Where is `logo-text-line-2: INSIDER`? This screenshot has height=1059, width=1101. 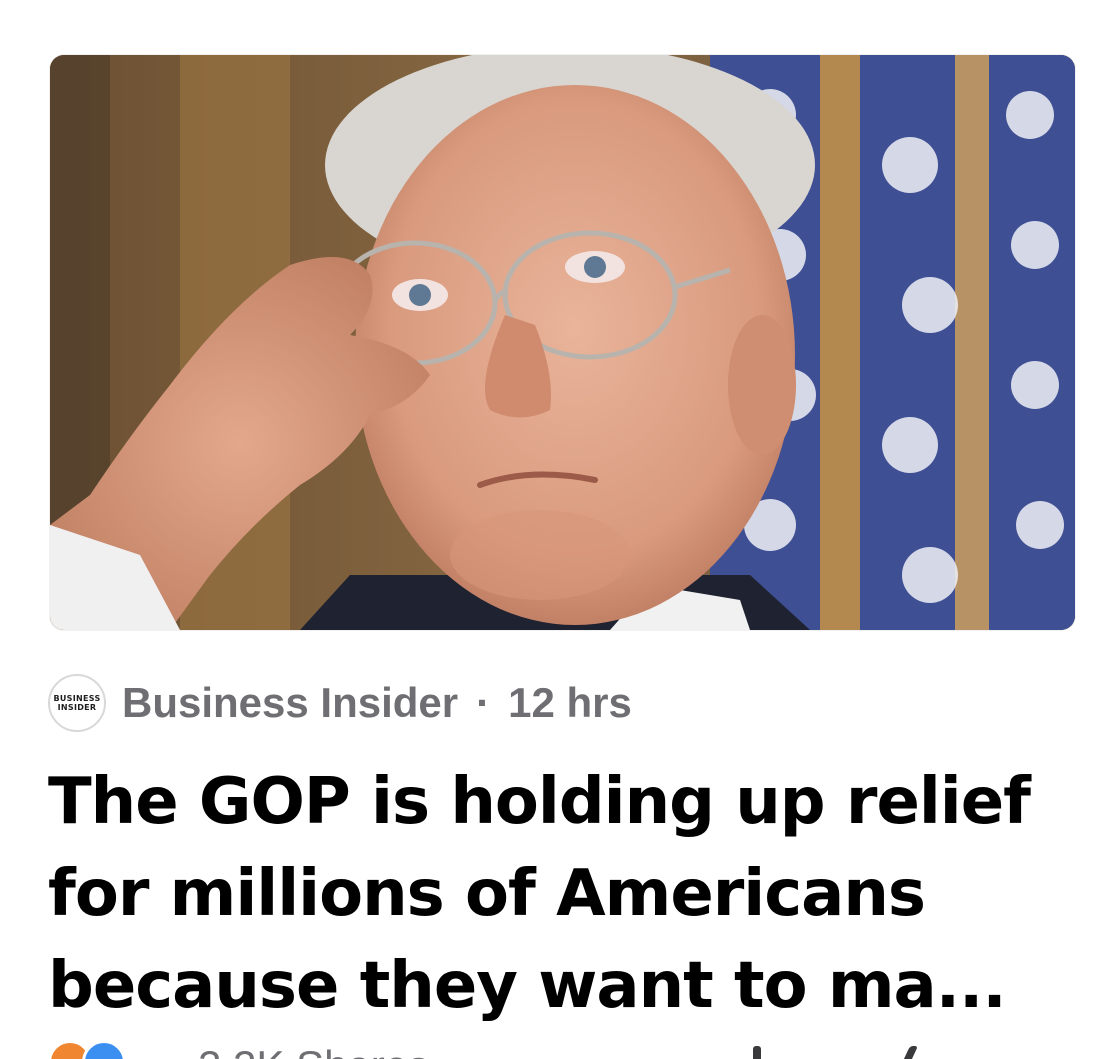
logo-text-line-2: INSIDER is located at coordinates (77, 707).